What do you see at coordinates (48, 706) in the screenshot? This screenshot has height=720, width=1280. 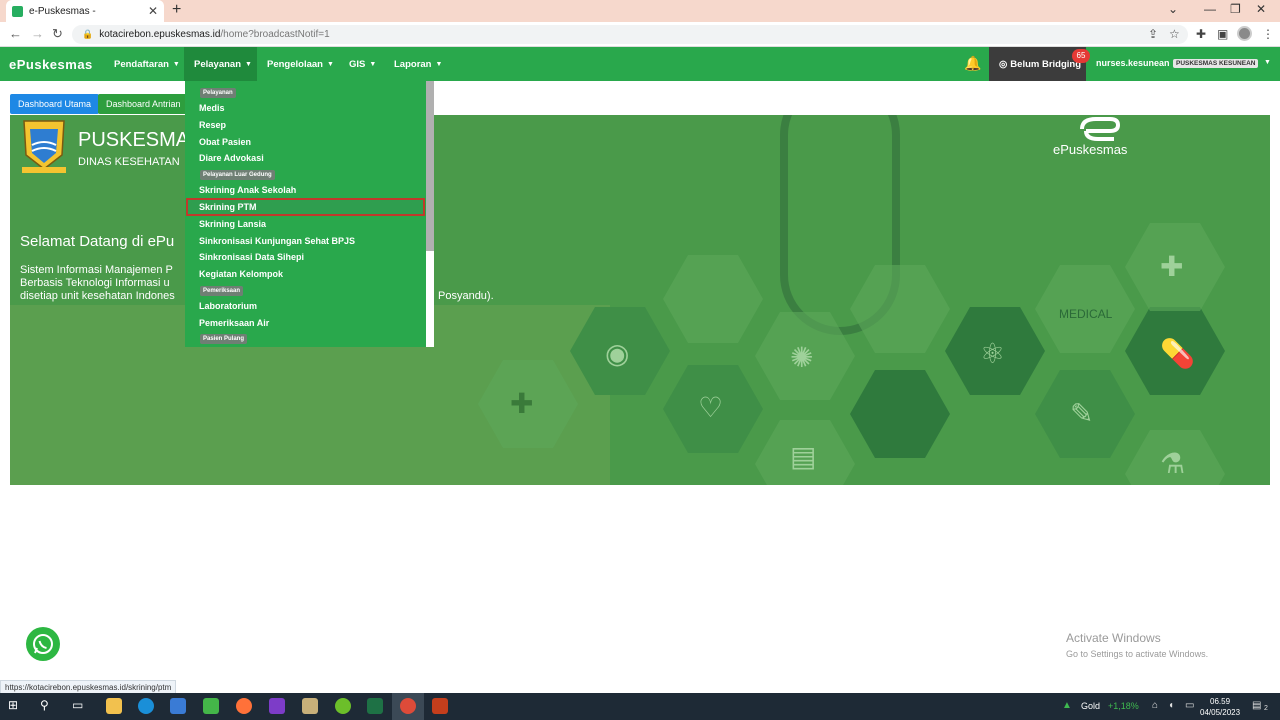 I see `search-icon: ⚲` at bounding box center [48, 706].